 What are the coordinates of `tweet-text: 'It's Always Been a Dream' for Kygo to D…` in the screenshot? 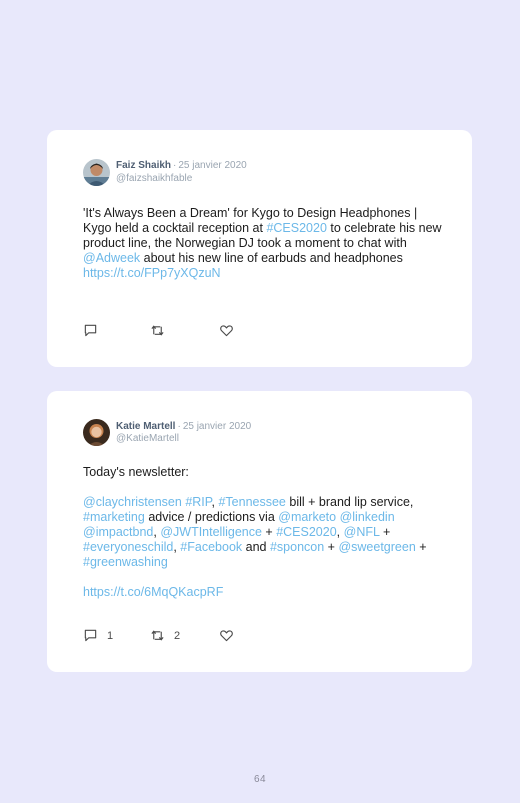 It's located at (263, 243).